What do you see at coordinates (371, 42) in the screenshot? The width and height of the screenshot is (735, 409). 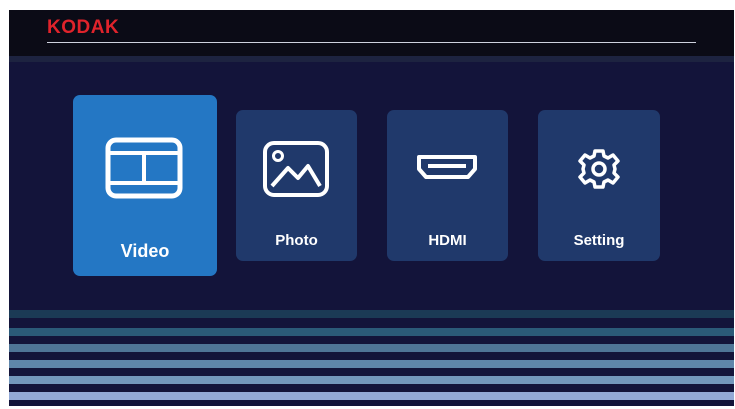 I see `header-divider` at bounding box center [371, 42].